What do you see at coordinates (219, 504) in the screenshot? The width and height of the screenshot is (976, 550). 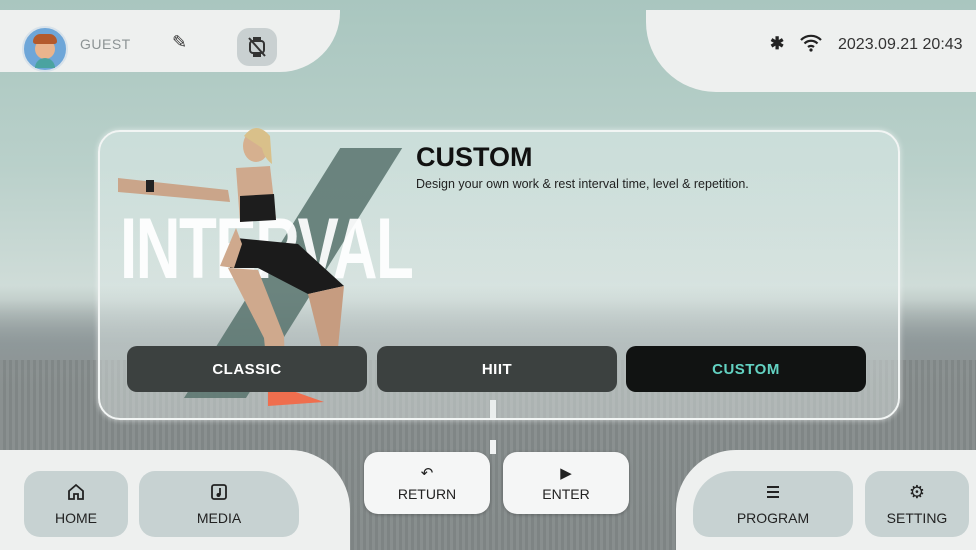 I see `media-button: MEDIA` at bounding box center [219, 504].